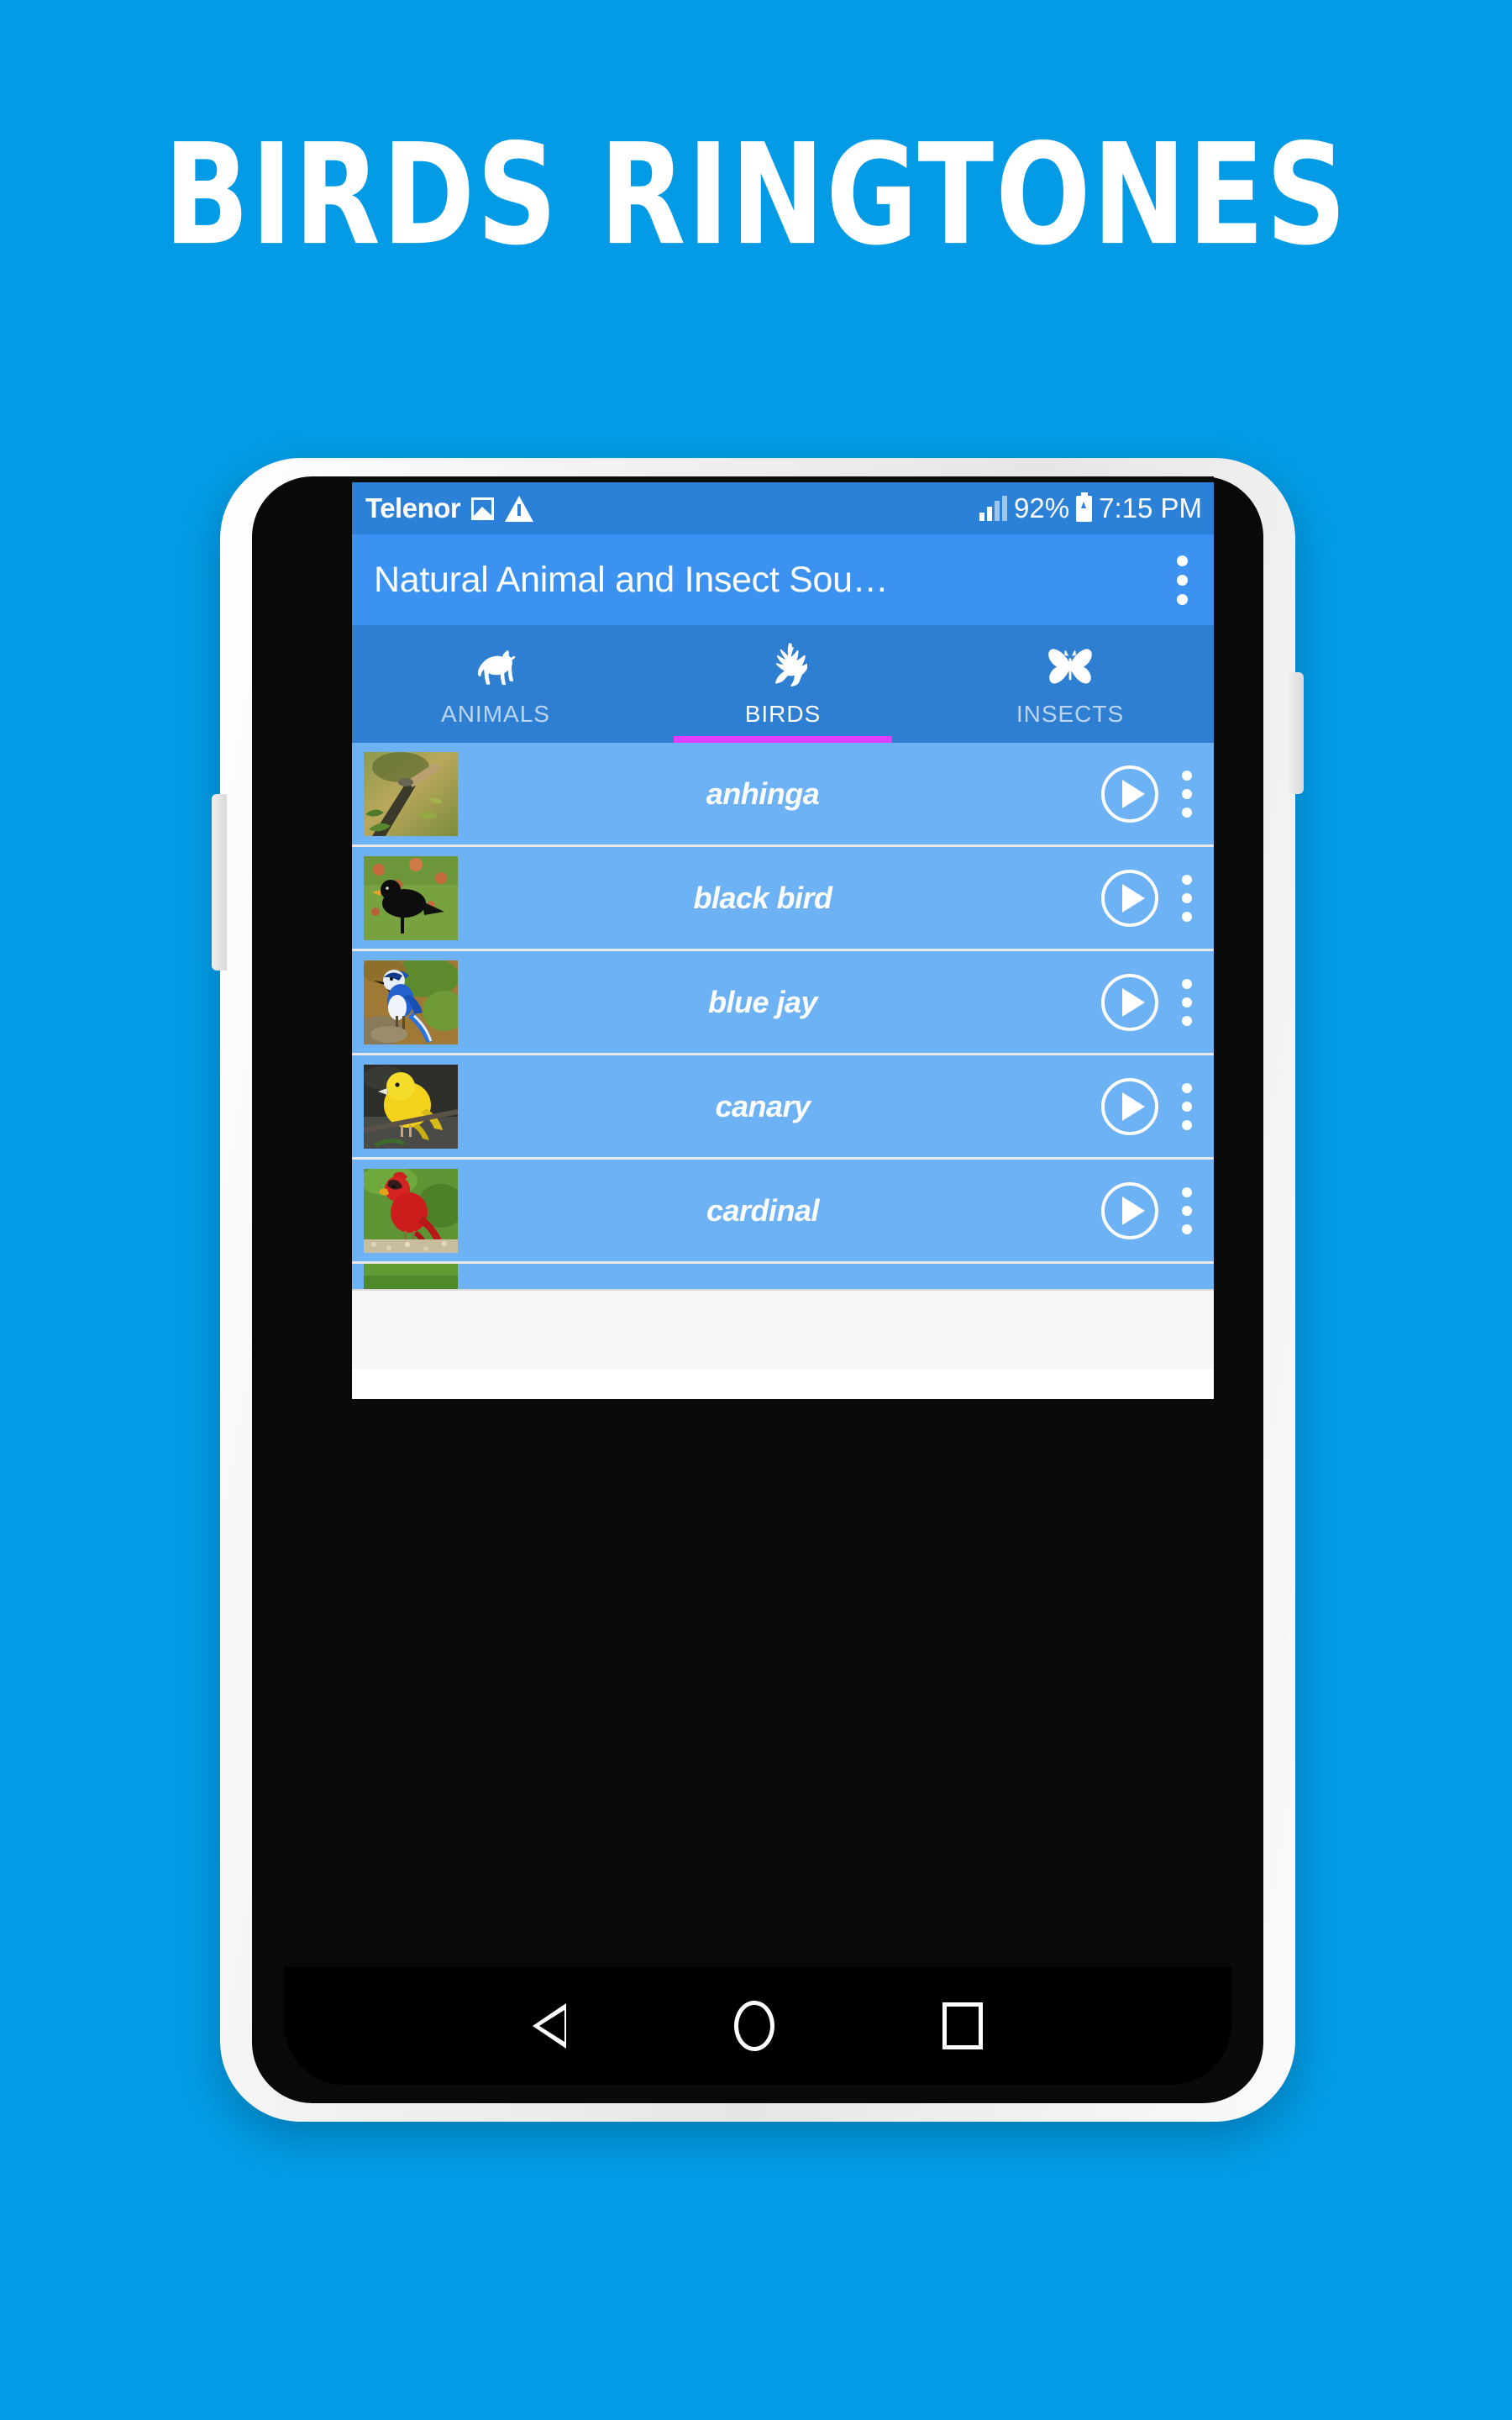 This screenshot has width=1512, height=2420. I want to click on list-item-label: anhinga, so click(763, 794).